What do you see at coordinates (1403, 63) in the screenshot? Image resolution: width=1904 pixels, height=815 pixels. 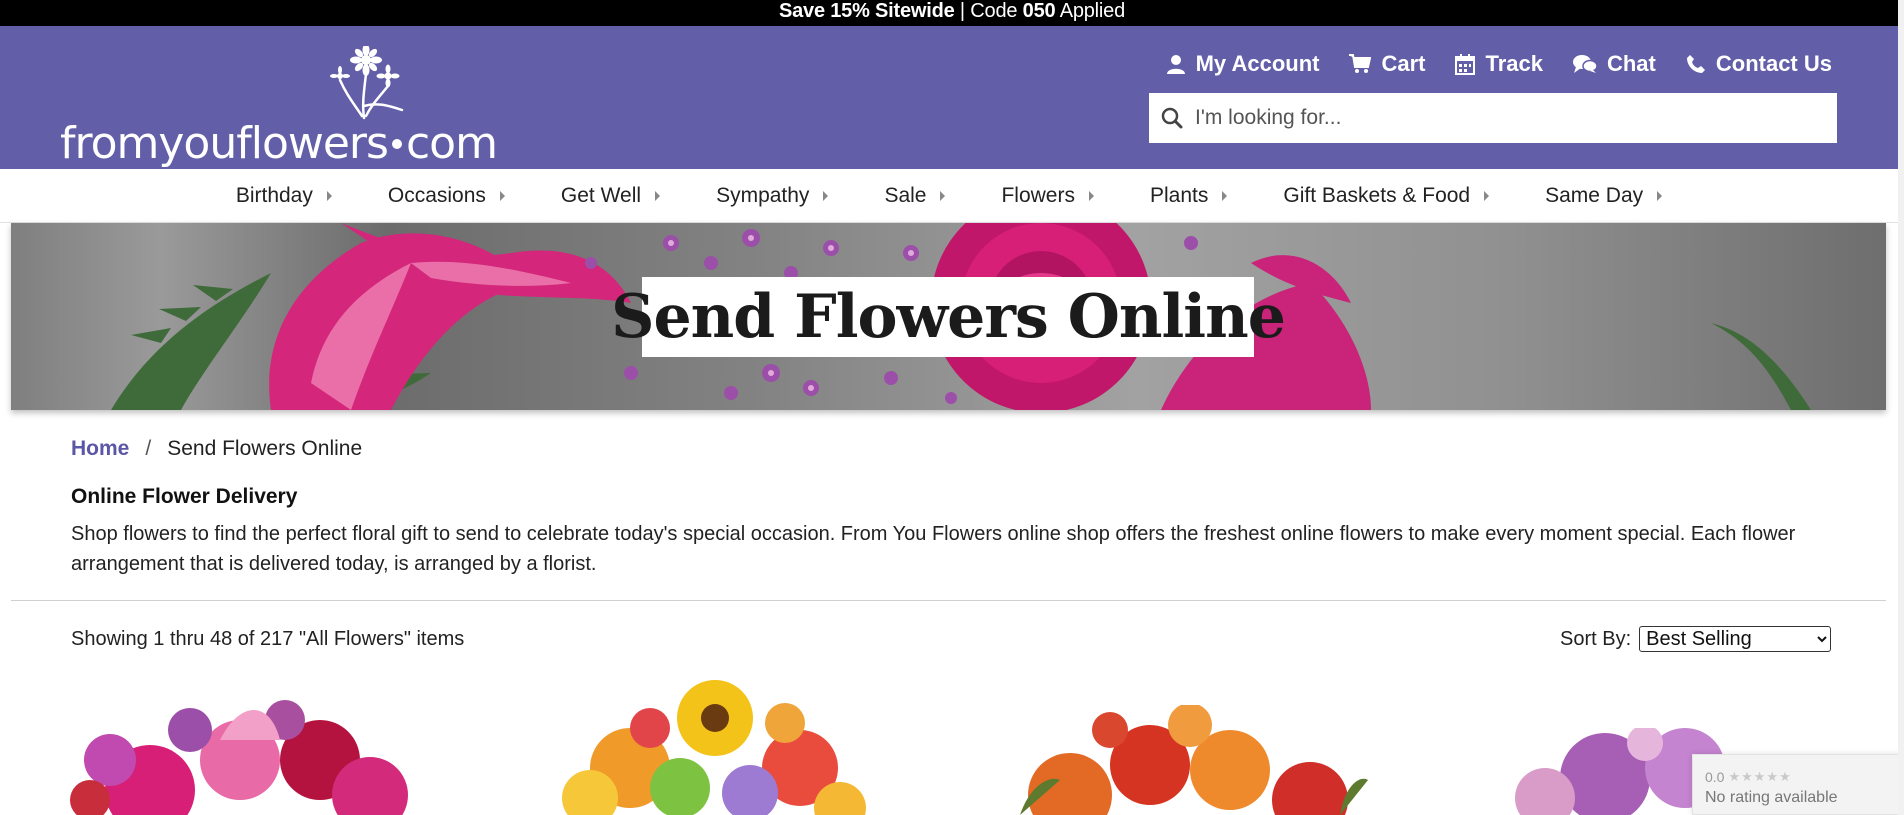 I see `cart-label: Cart` at bounding box center [1403, 63].